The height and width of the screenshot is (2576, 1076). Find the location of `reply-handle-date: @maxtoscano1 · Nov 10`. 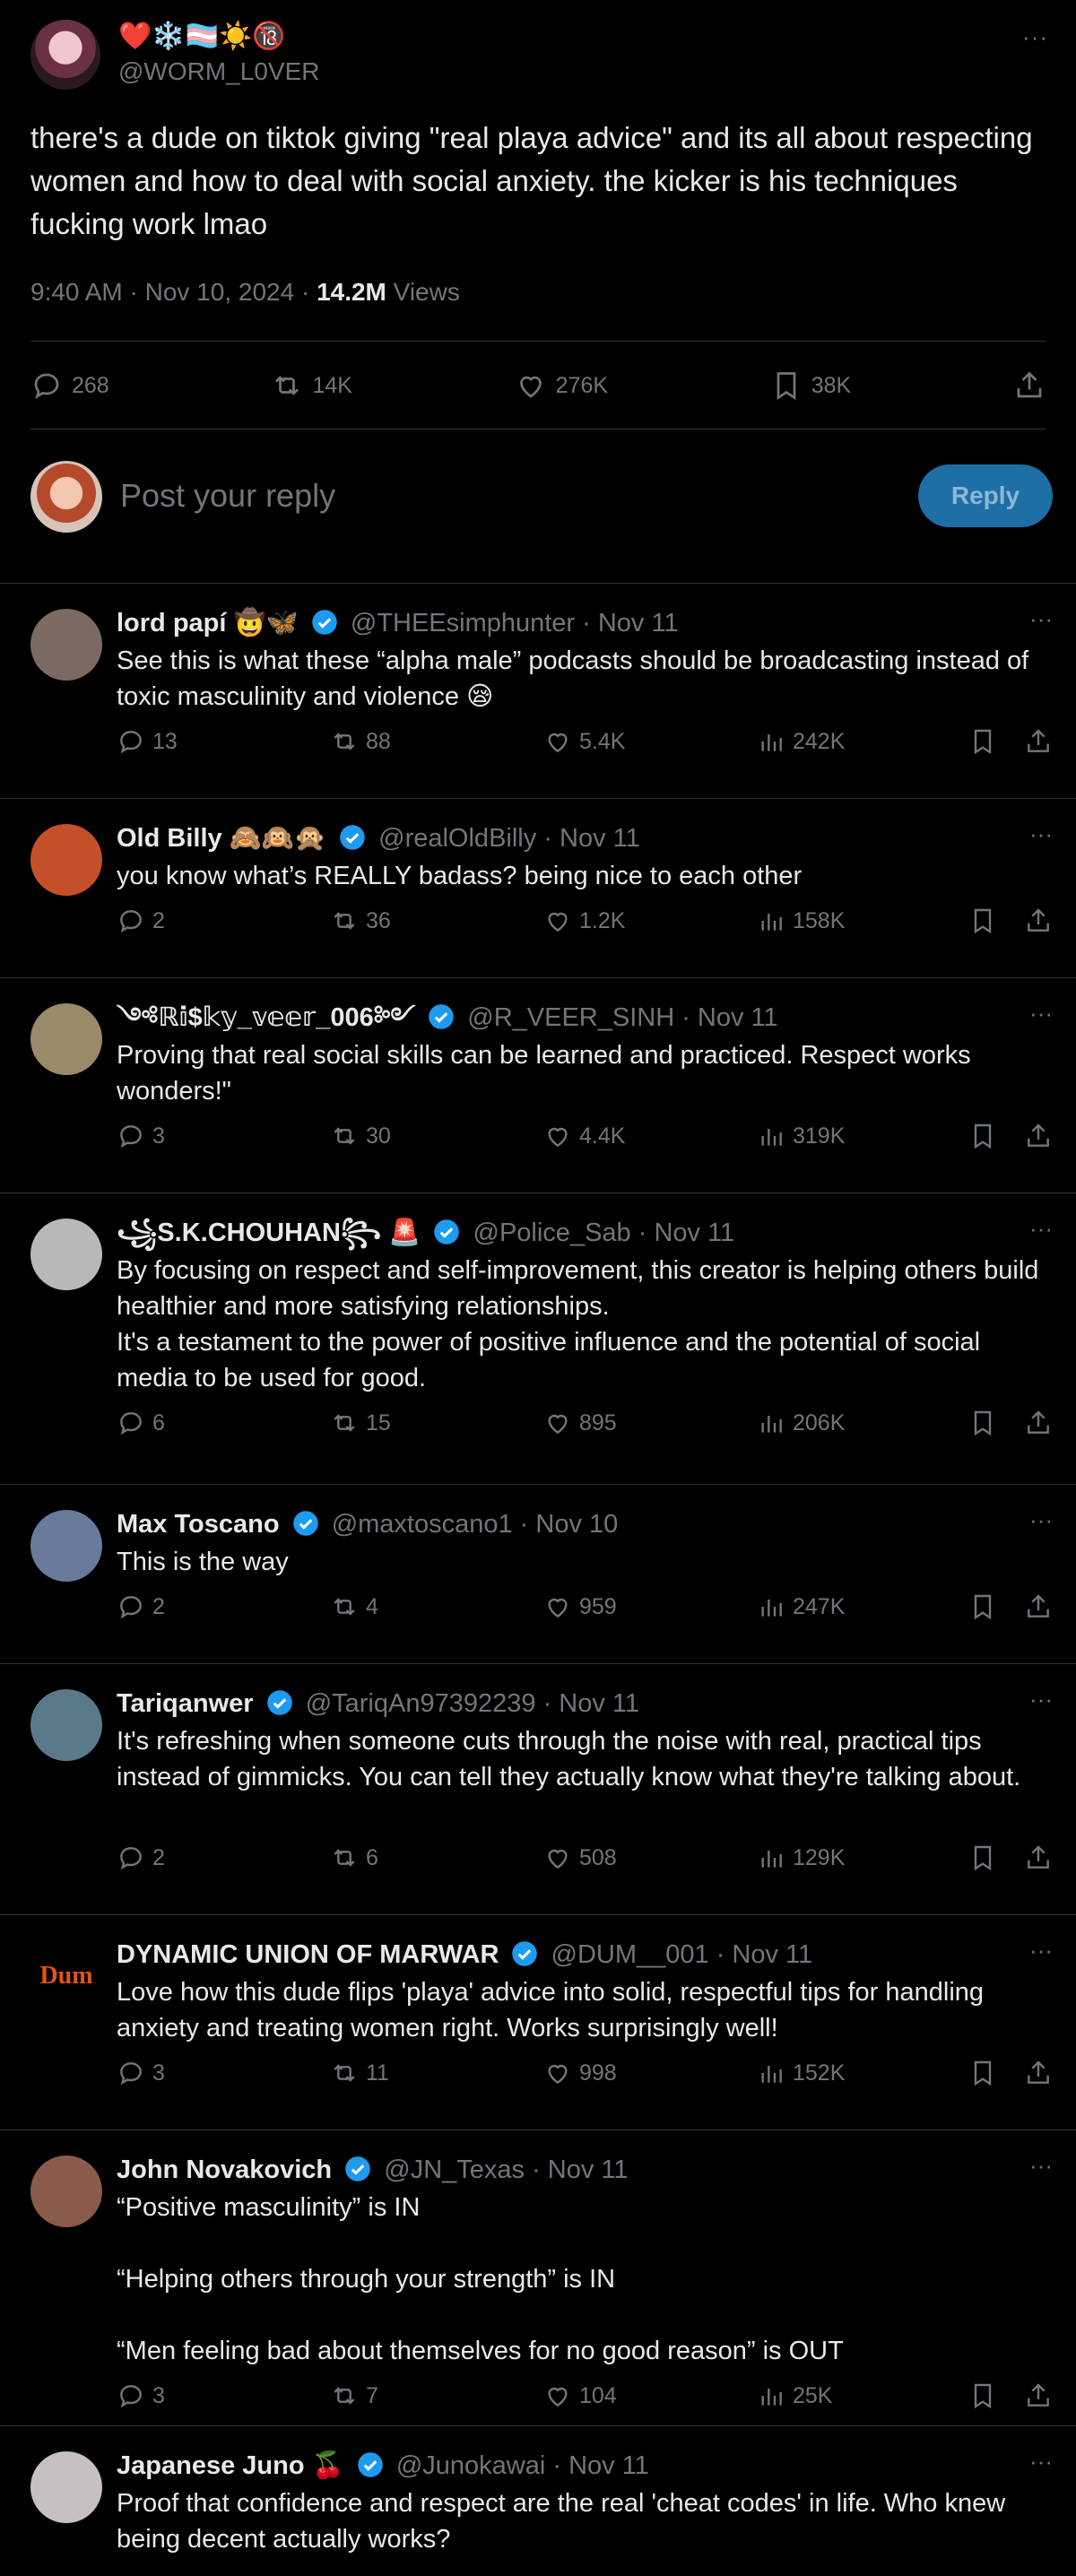

reply-handle-date: @maxtoscano1 · Nov 10 is located at coordinates (475, 1524).